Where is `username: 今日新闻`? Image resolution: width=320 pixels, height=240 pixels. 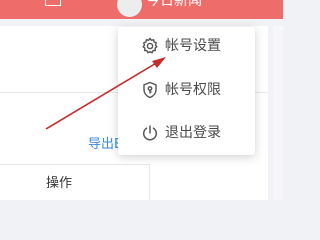
username: 今日新闻 is located at coordinates (174, 4).